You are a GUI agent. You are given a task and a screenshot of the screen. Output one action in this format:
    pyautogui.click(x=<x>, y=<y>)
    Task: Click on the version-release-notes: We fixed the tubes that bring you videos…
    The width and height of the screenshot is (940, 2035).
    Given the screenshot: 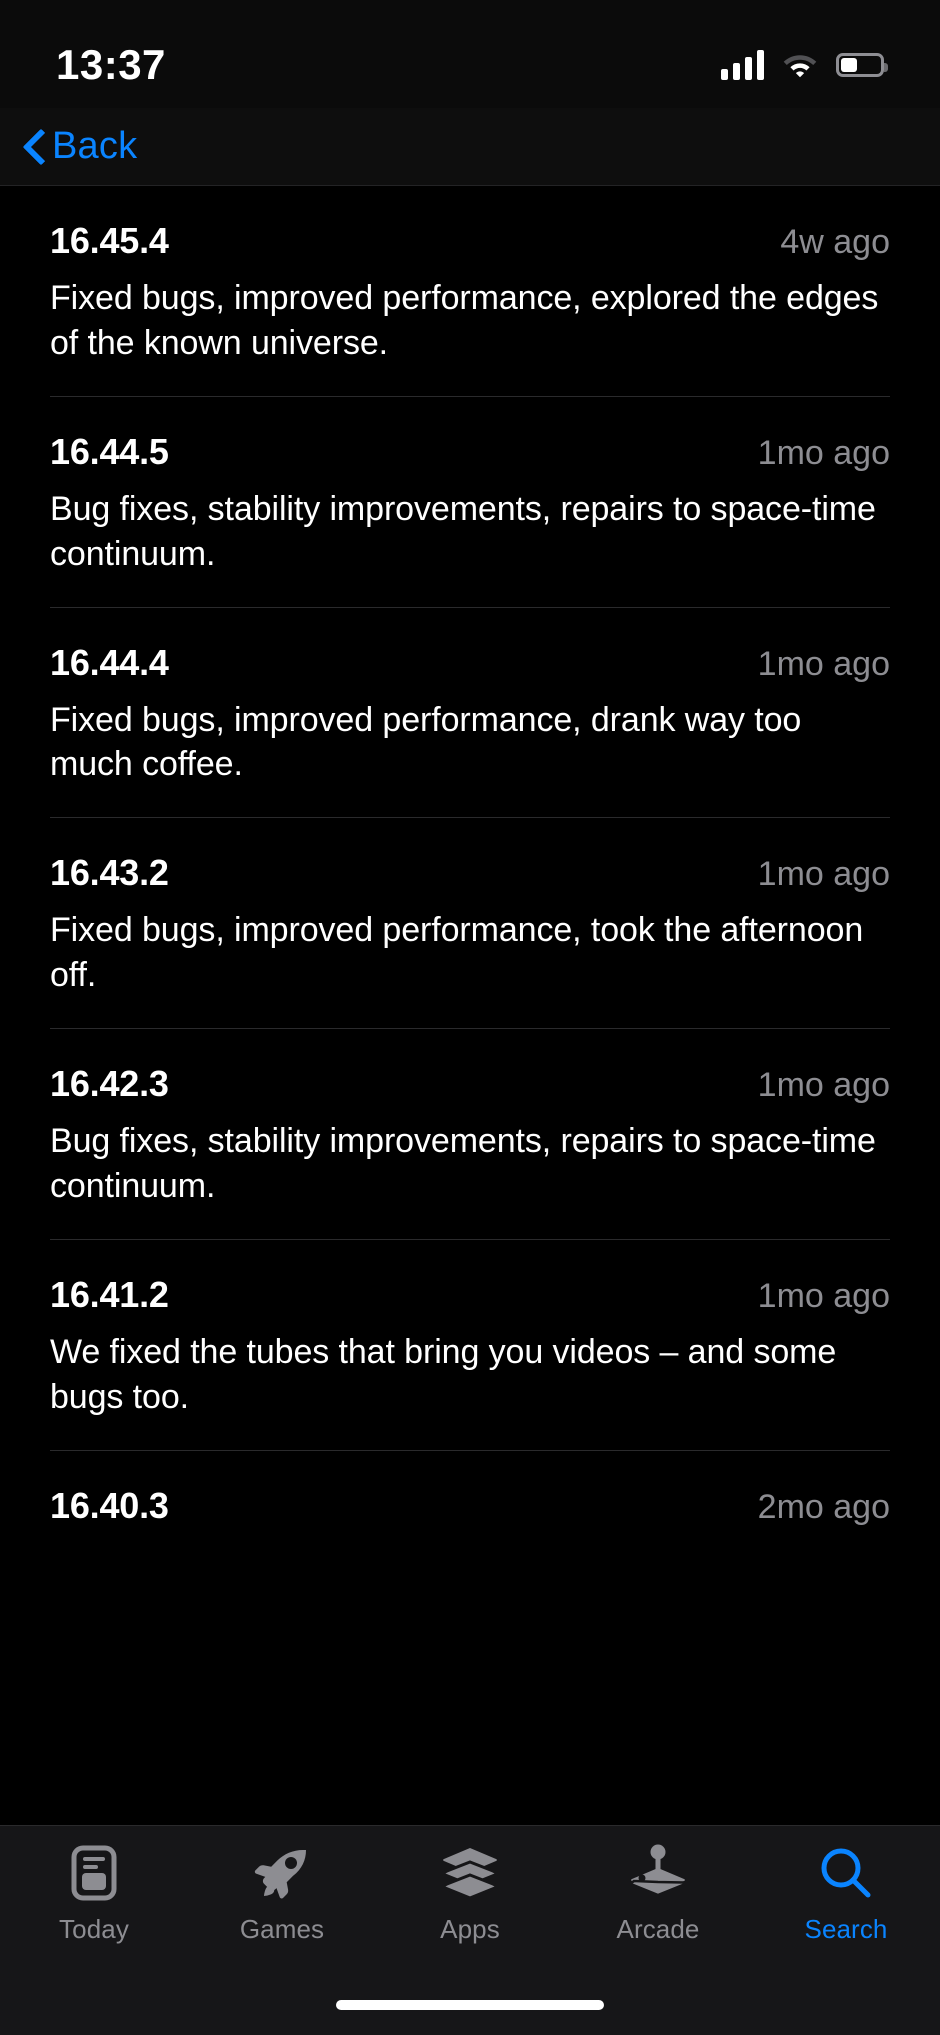 What is the action you would take?
    pyautogui.click(x=443, y=1374)
    